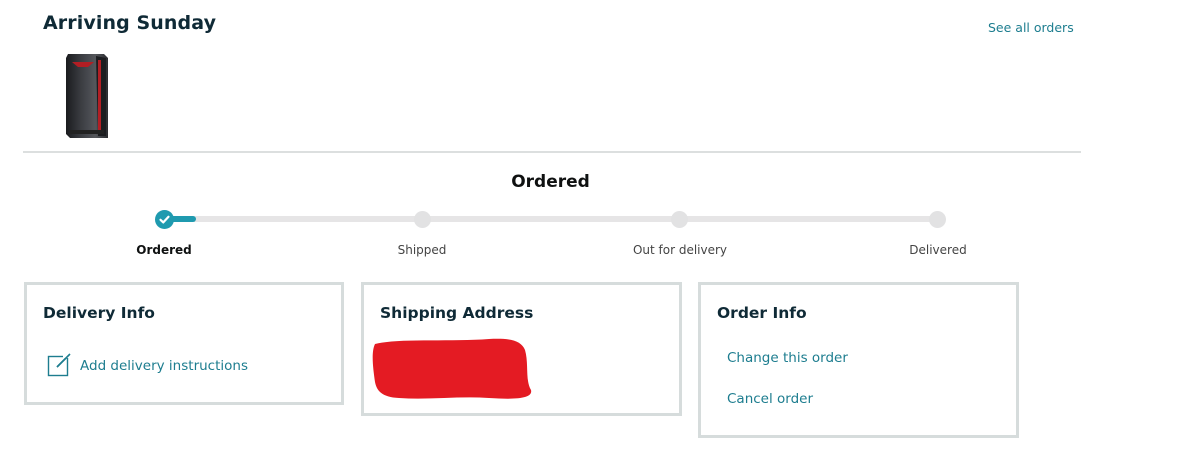 The image size is (1200, 466). What do you see at coordinates (130, 23) in the screenshot?
I see `arrival-headline: Arriving Sunday` at bounding box center [130, 23].